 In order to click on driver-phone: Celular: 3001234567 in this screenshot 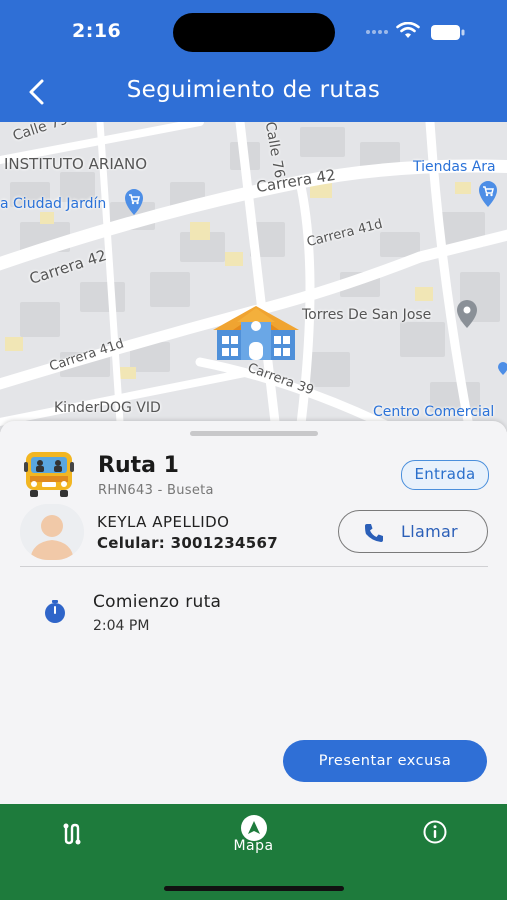, I will do `click(187, 543)`.